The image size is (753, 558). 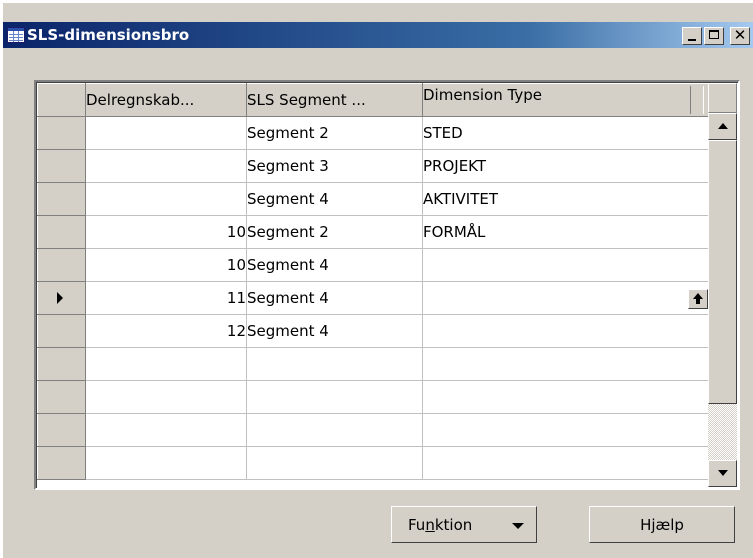 I want to click on table-row: Segment 2 STED, so click(x=373, y=133).